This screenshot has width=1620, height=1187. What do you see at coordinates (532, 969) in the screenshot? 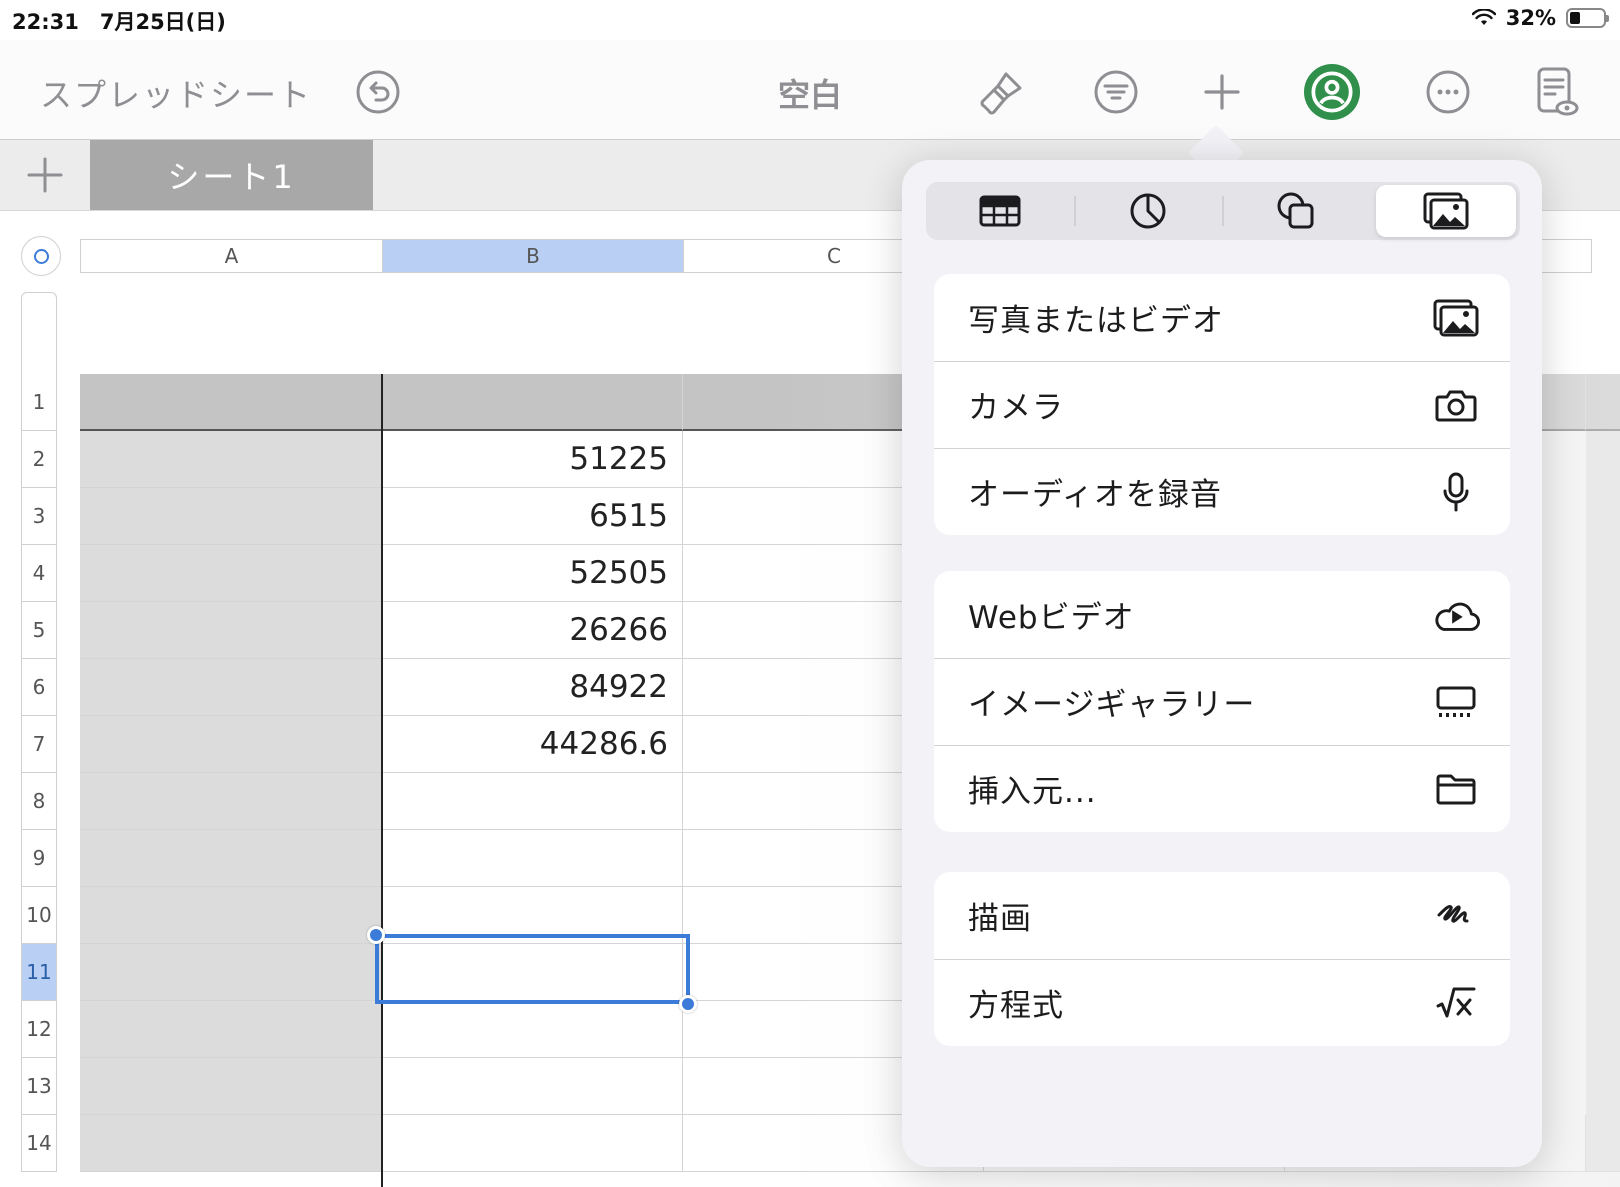
I see `selected-cell-b11` at bounding box center [532, 969].